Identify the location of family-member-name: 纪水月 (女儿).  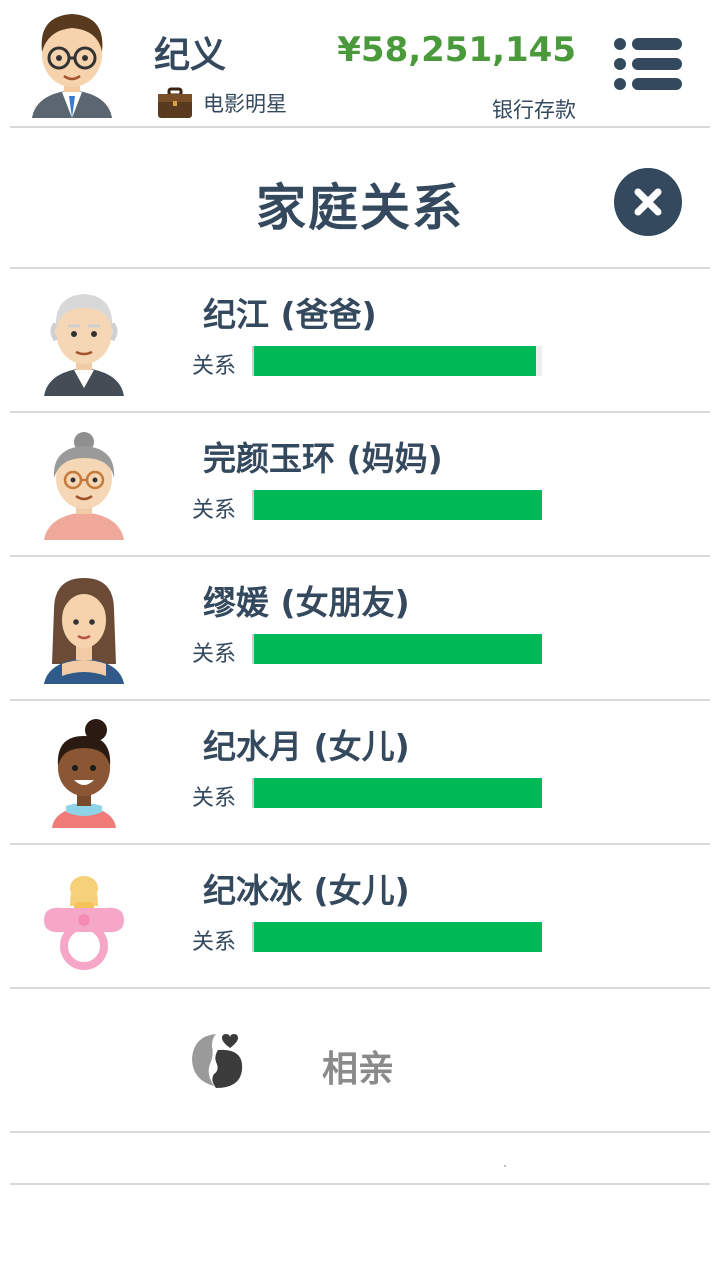
(306, 746).